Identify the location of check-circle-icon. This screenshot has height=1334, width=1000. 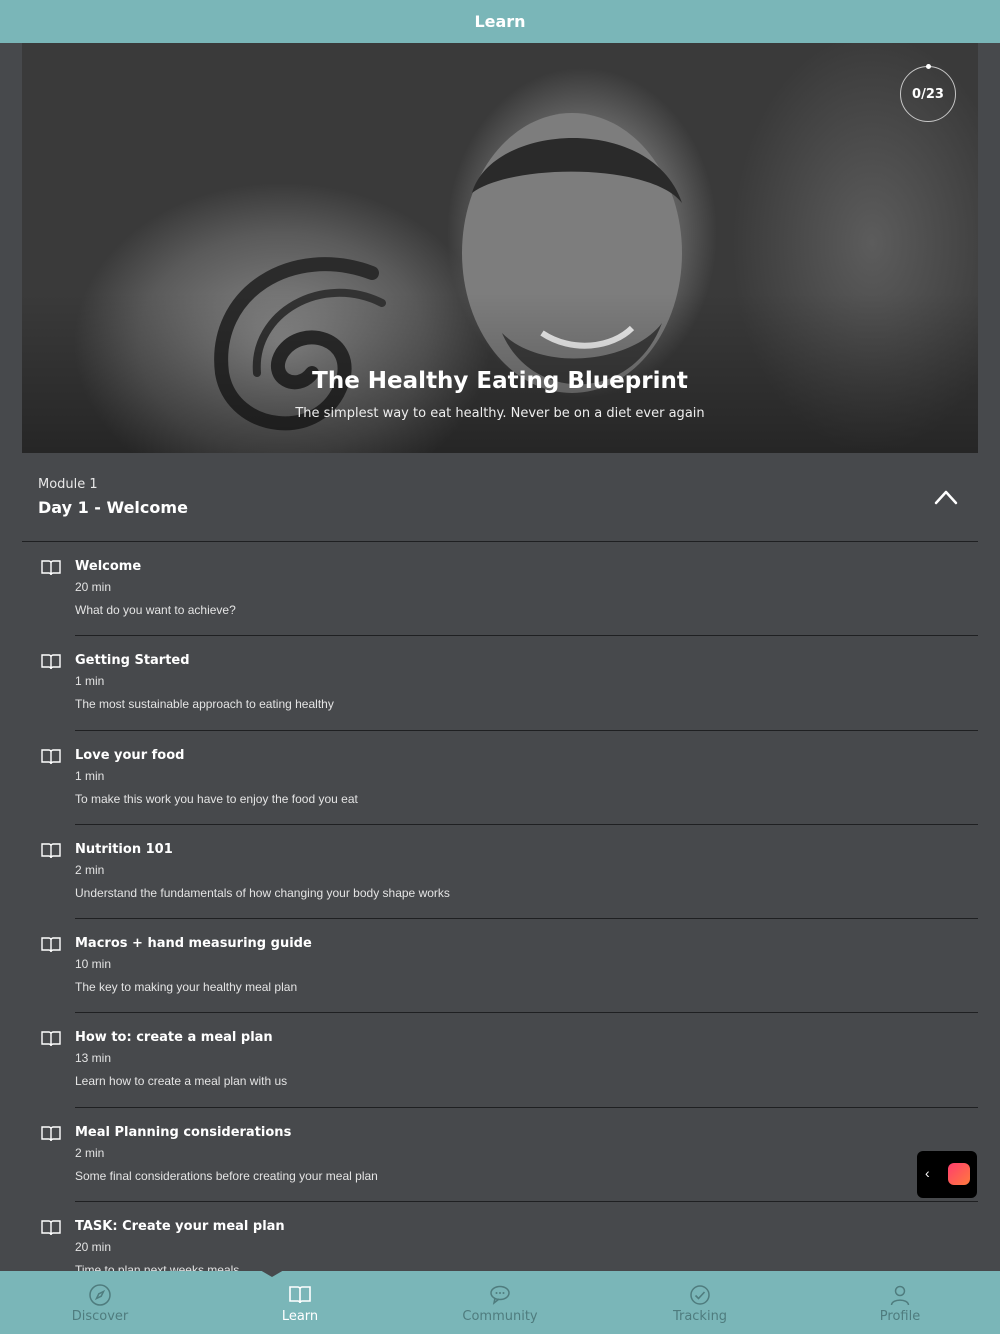
(700, 1295).